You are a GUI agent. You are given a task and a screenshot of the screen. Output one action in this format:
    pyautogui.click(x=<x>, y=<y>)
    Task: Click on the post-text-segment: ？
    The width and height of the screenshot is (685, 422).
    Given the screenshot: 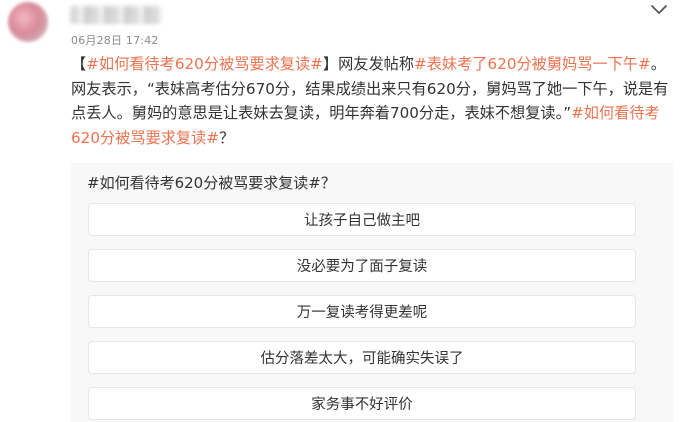 What is the action you would take?
    pyautogui.click(x=227, y=137)
    